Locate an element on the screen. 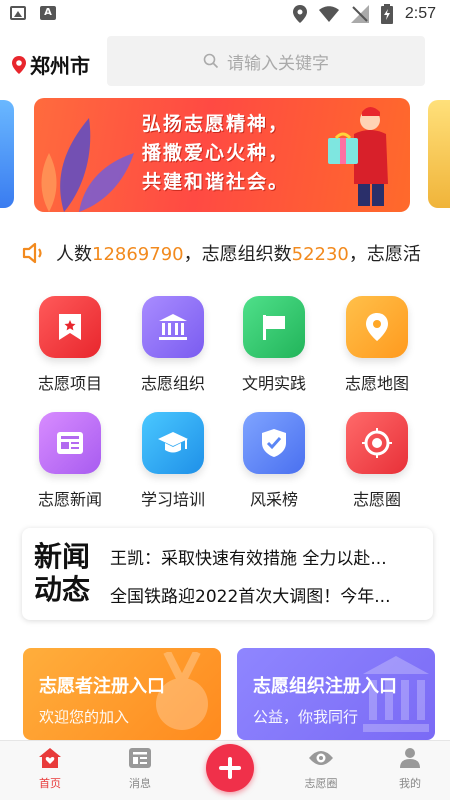 This screenshot has height=800, width=450. target-icon is located at coordinates (377, 443).